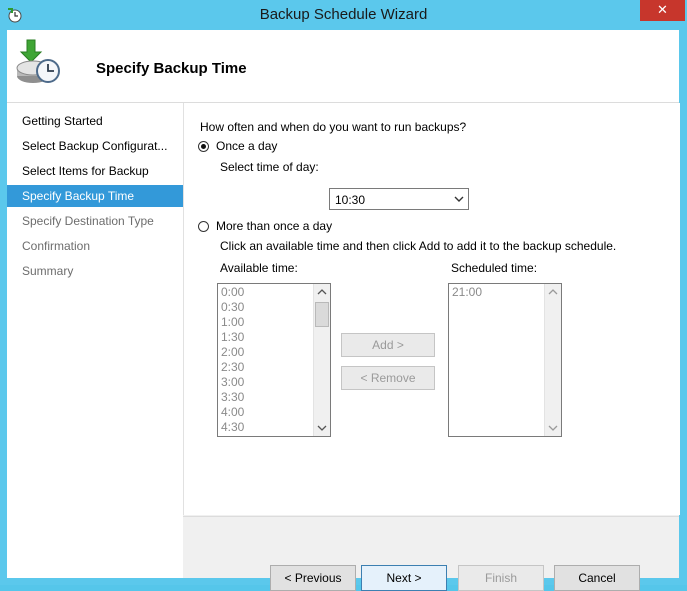  What do you see at coordinates (322, 314) in the screenshot?
I see `scroll-thumb` at bounding box center [322, 314].